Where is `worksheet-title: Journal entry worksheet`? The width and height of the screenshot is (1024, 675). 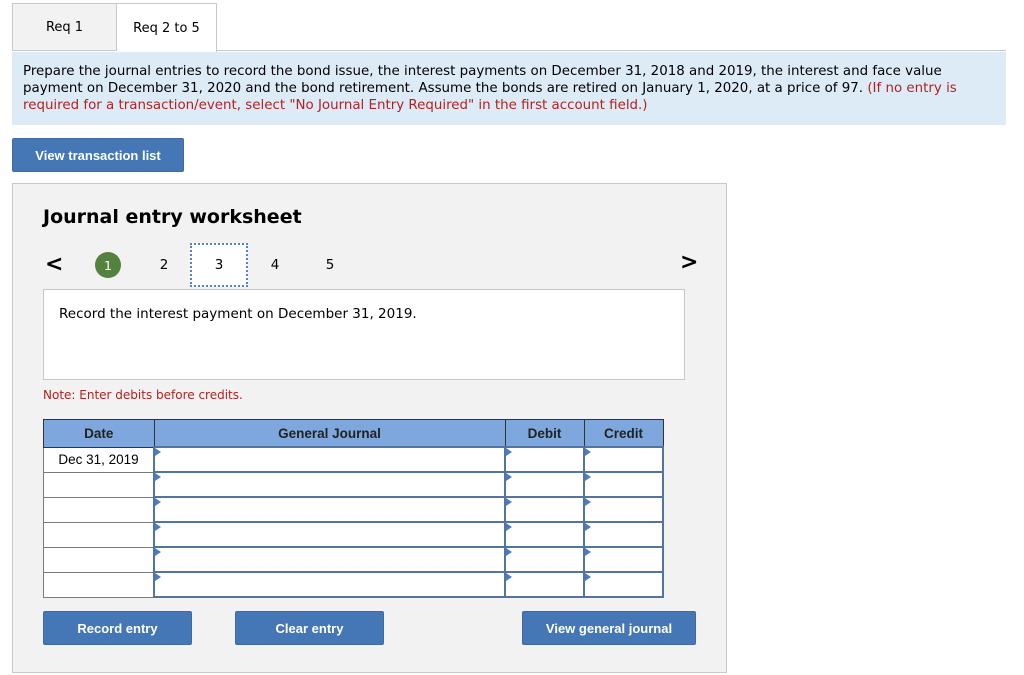
worksheet-title: Journal entry worksheet is located at coordinates (172, 217).